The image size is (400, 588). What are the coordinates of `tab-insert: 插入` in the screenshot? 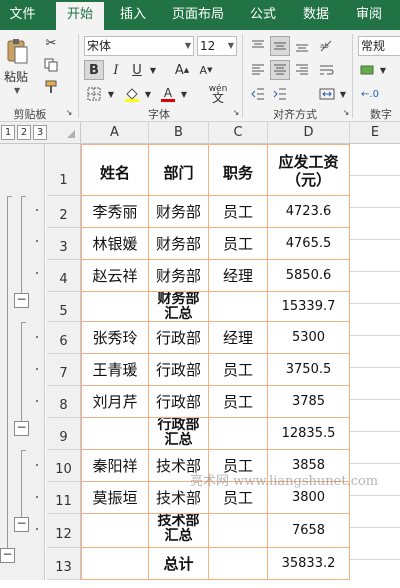 It's located at (133, 15).